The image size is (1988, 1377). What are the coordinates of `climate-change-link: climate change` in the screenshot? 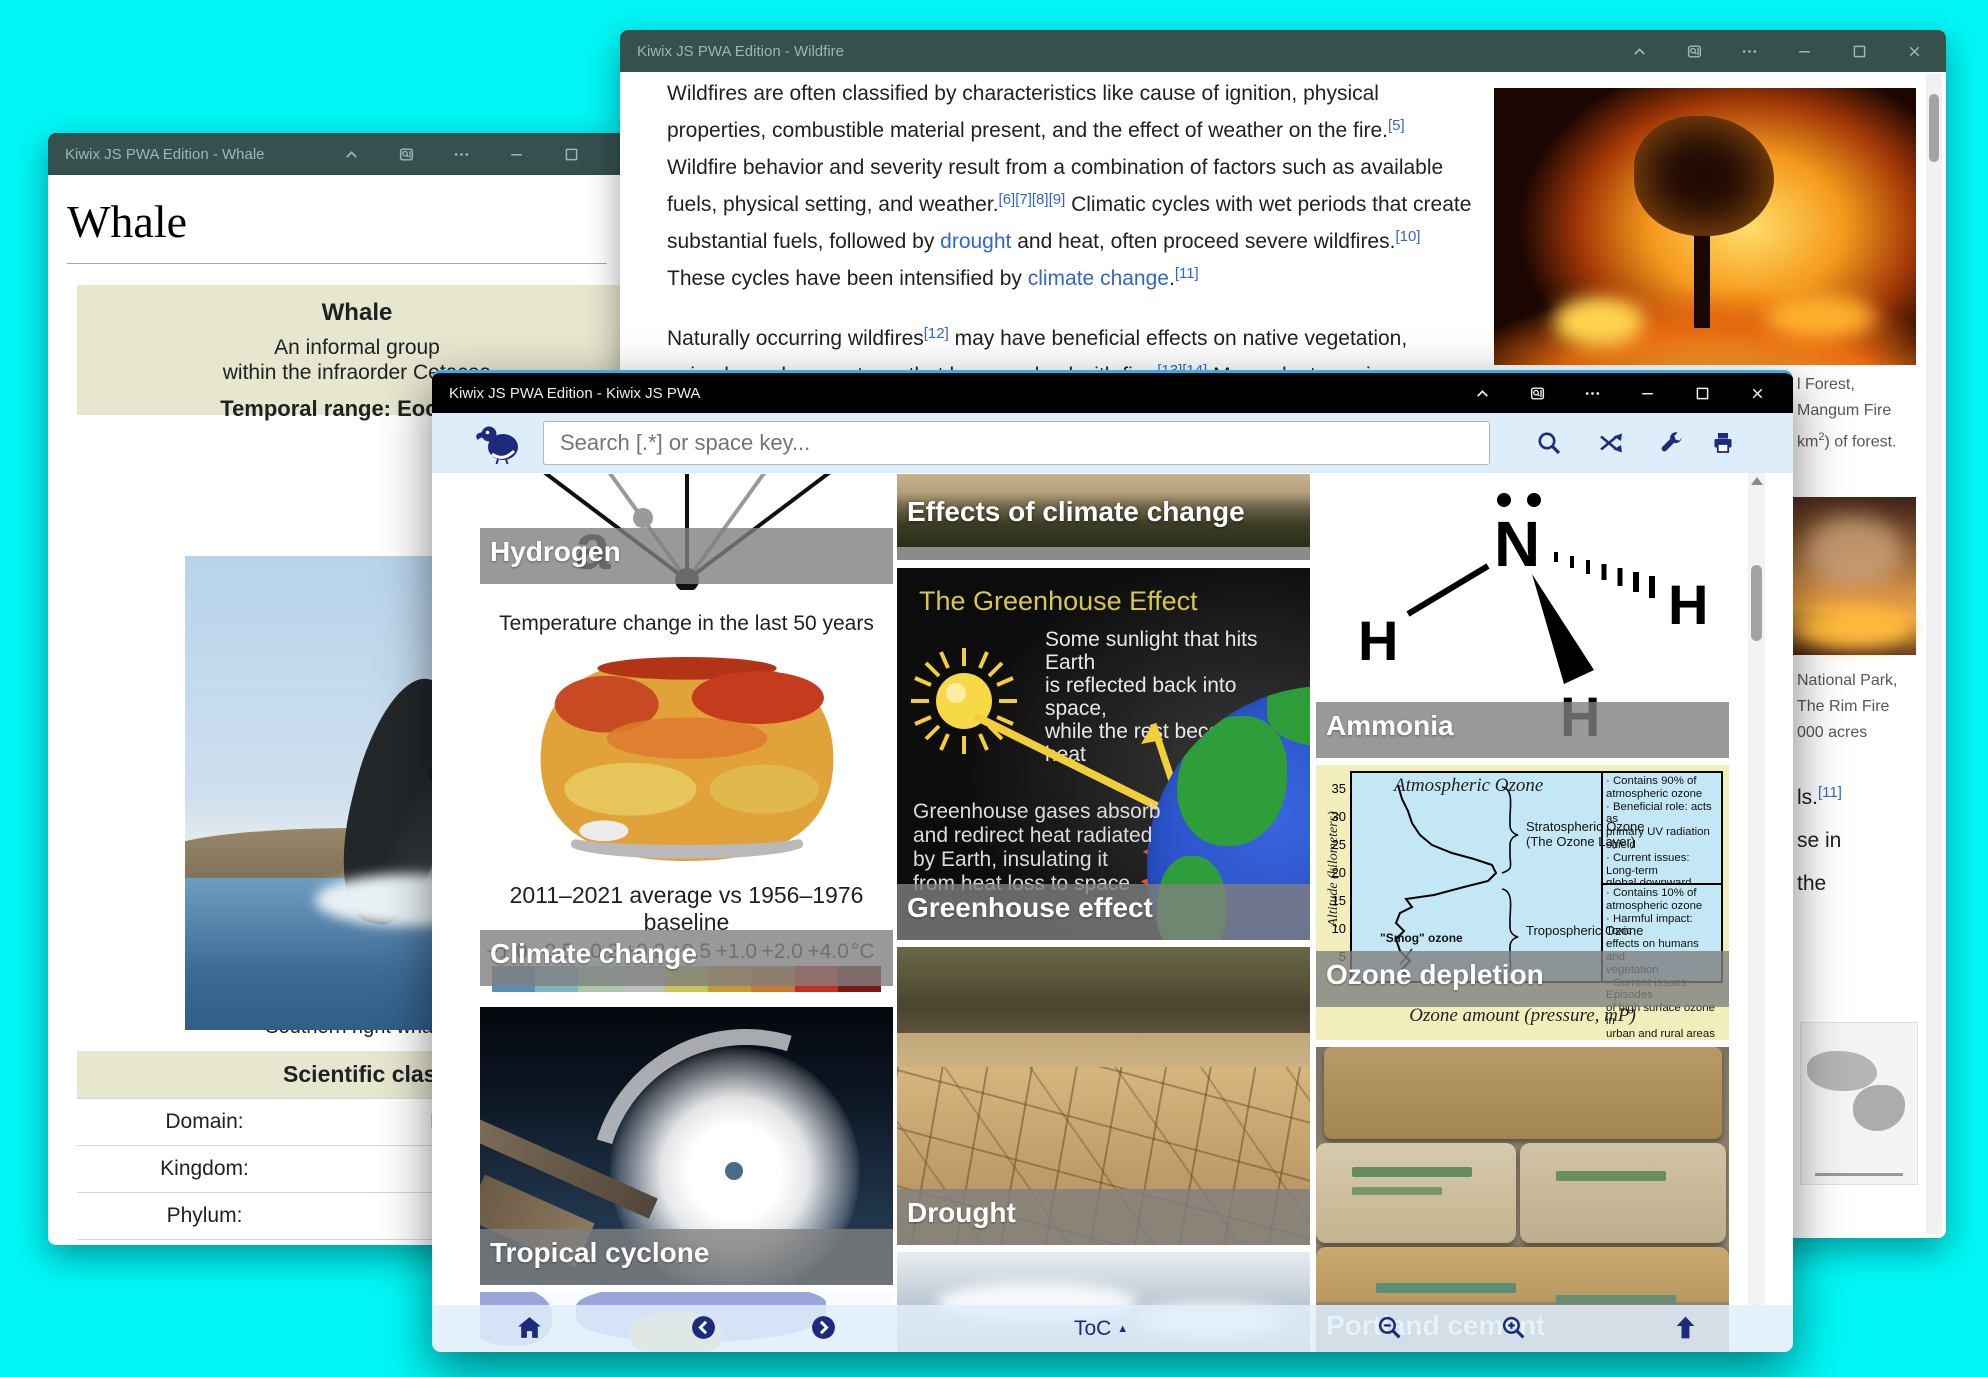 It's located at (1098, 278).